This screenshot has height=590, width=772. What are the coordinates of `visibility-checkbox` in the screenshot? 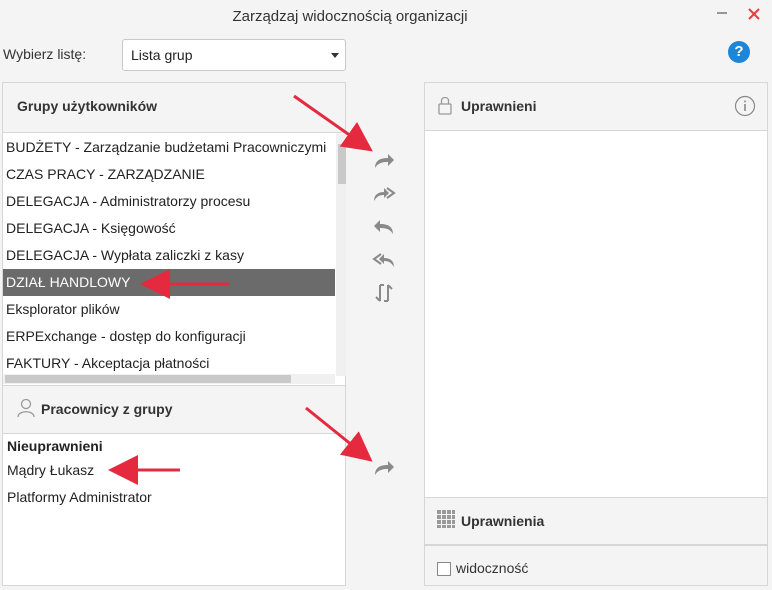 It's located at (444, 569).